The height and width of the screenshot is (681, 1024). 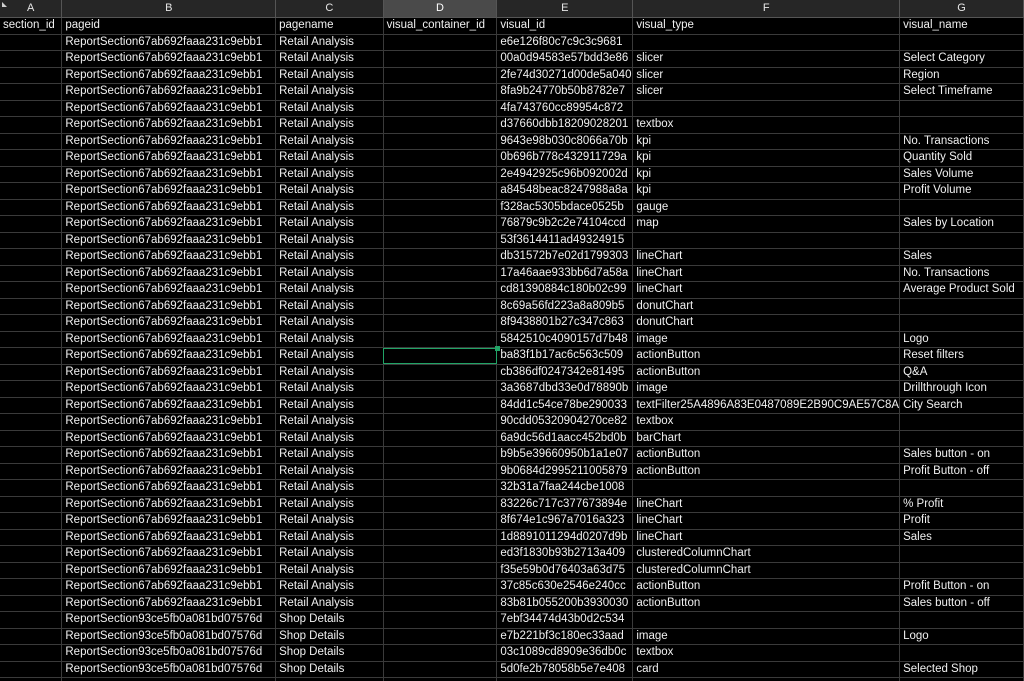 What do you see at coordinates (565, 405) in the screenshot?
I see `cell-visual-id: 84dd1c54ce78be290033` at bounding box center [565, 405].